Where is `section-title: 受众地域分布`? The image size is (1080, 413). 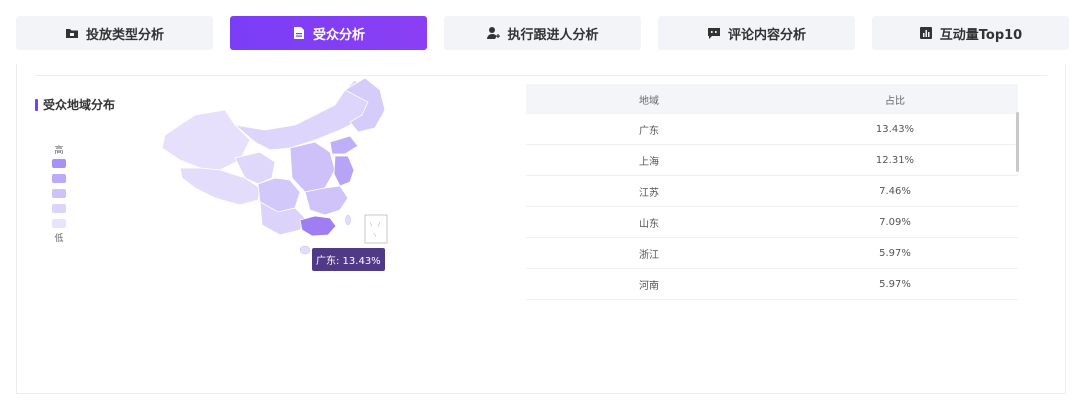 section-title: 受众地域分布 is located at coordinates (75, 104).